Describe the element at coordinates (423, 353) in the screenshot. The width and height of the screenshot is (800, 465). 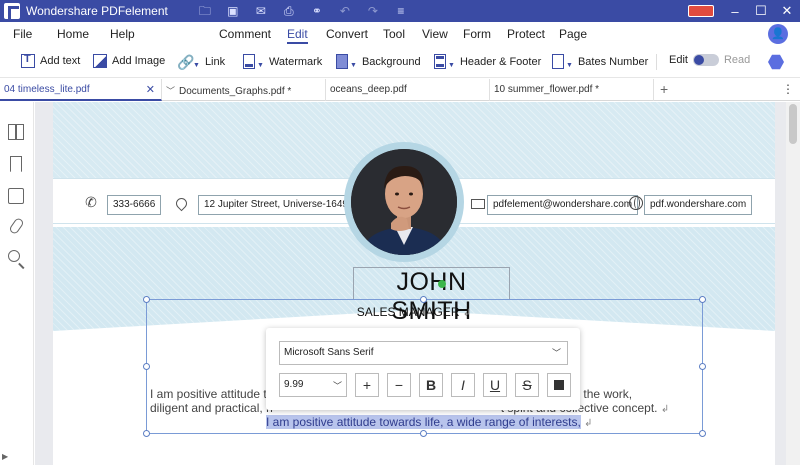
I see `font-family-select: Microsoft Sans Serif ﹀` at that location.